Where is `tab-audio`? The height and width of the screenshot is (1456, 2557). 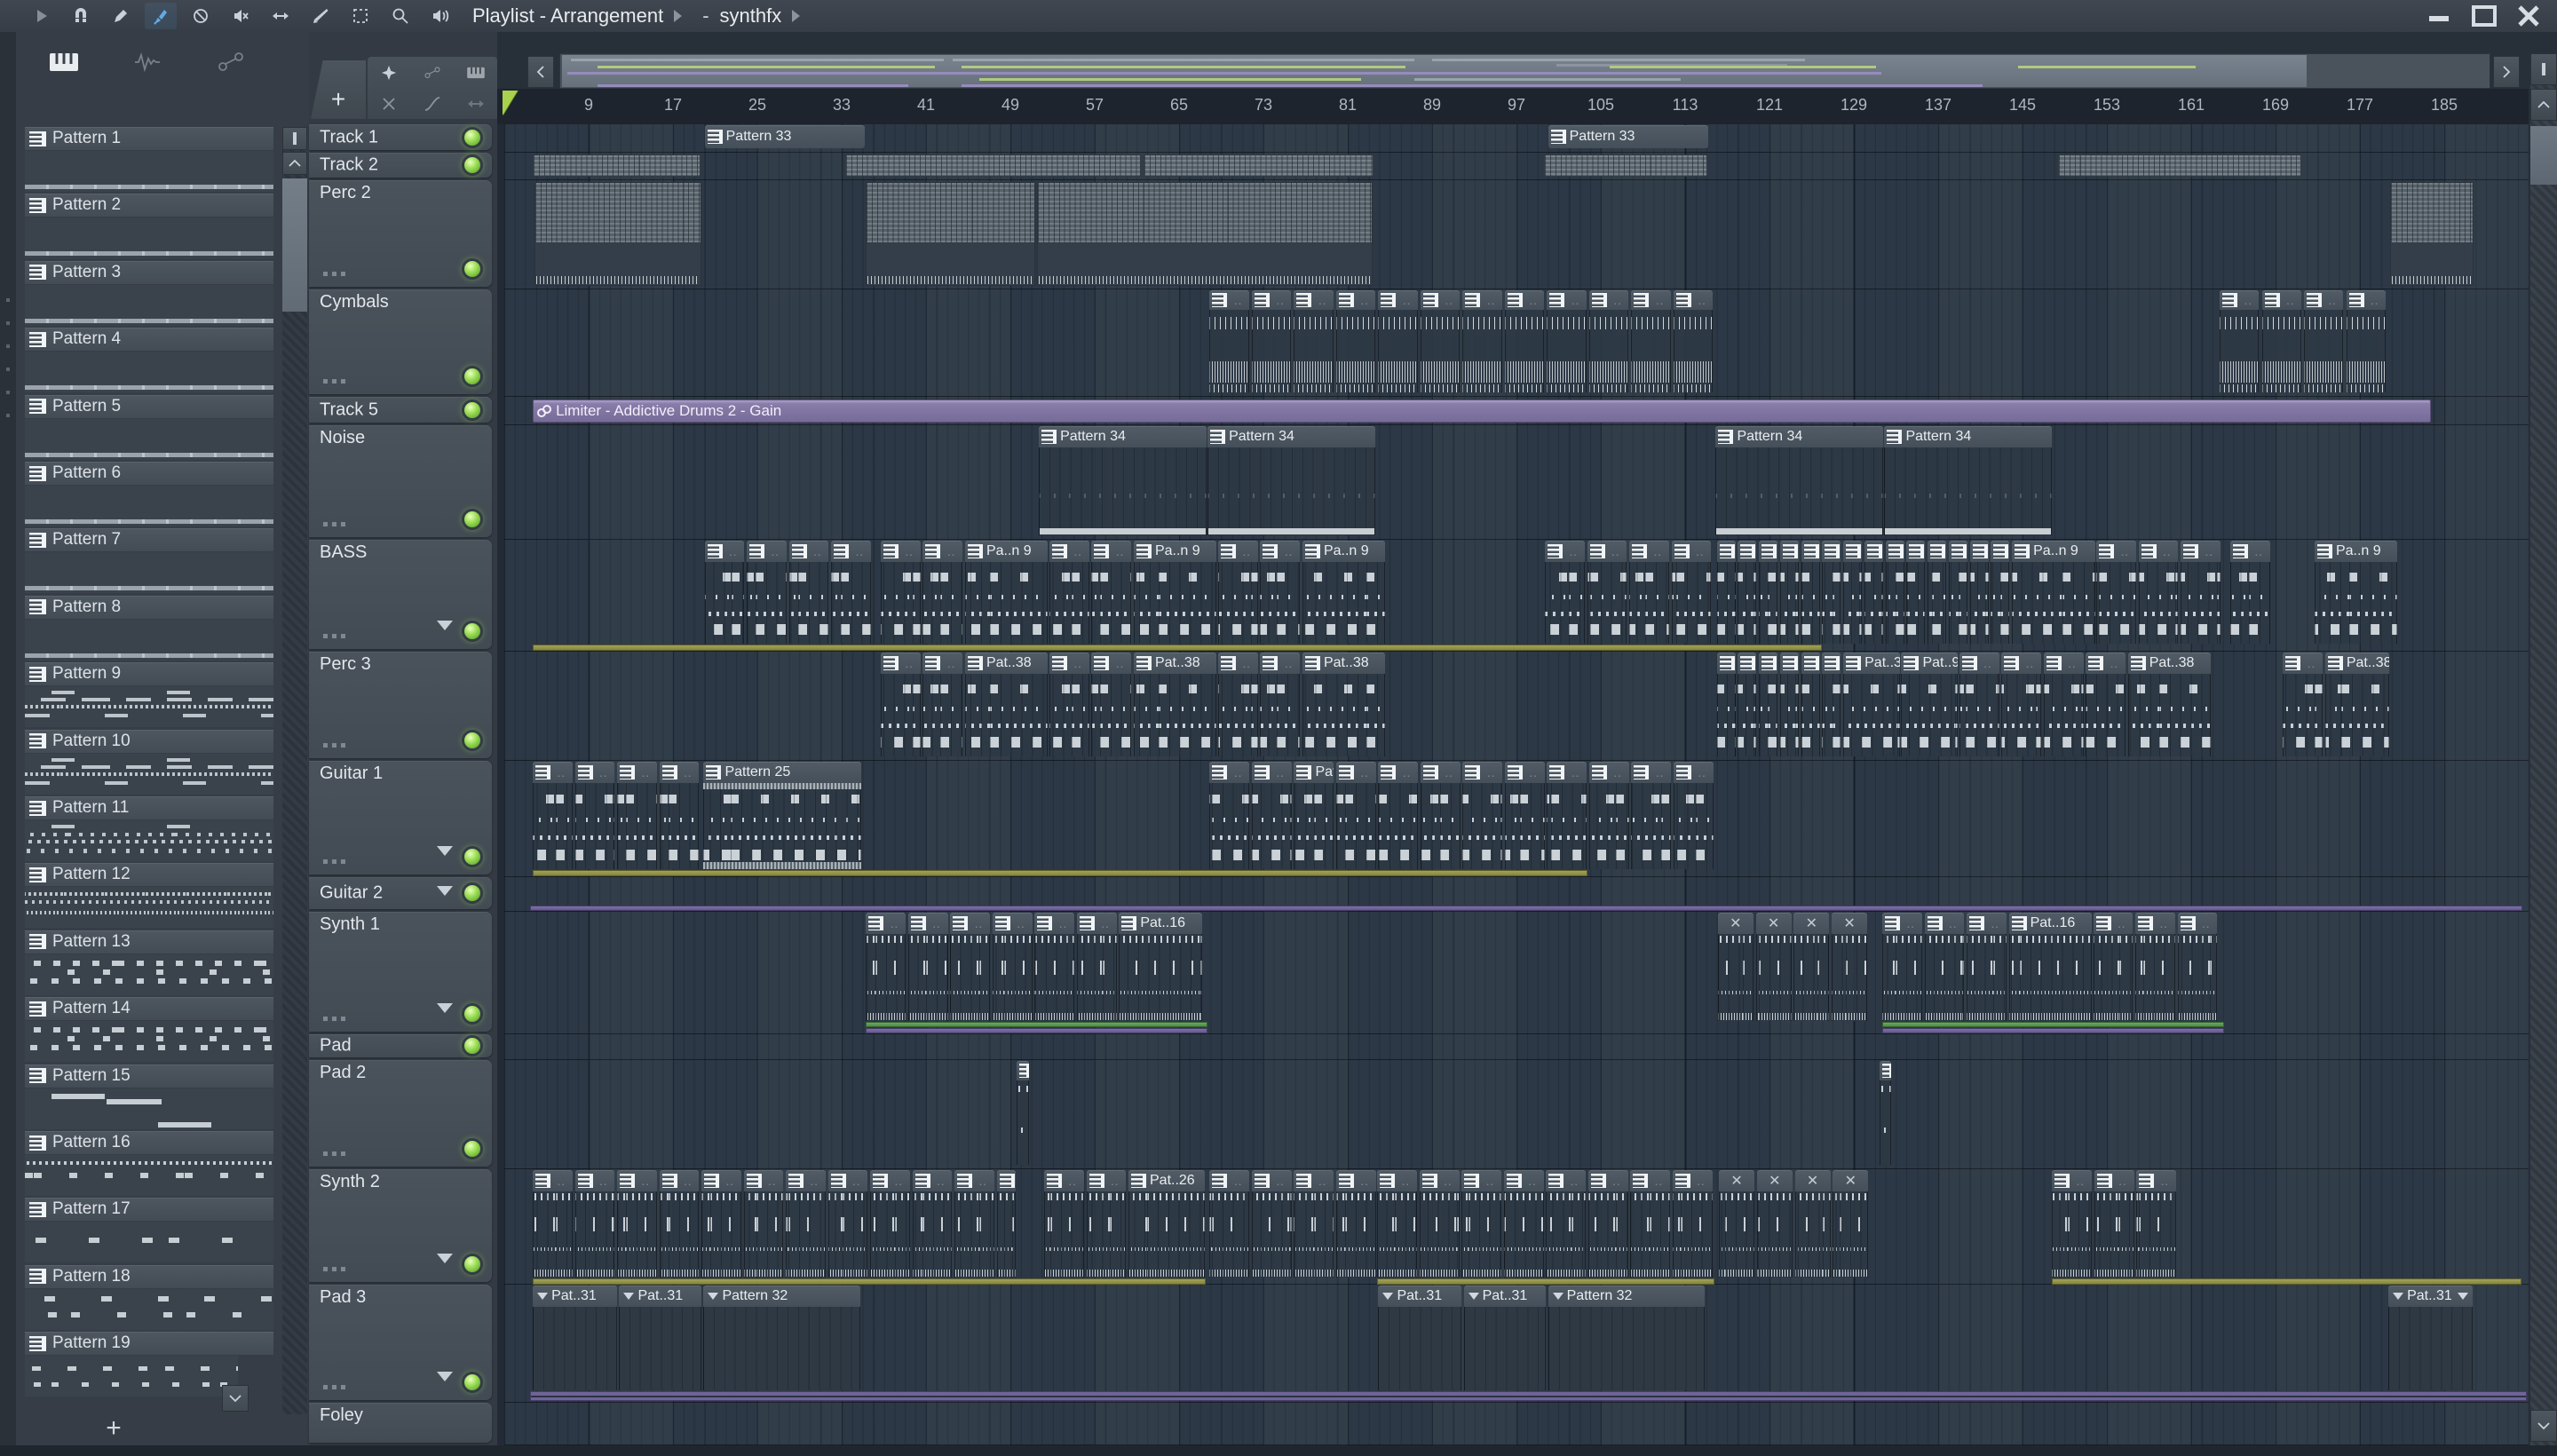 tab-audio is located at coordinates (147, 64).